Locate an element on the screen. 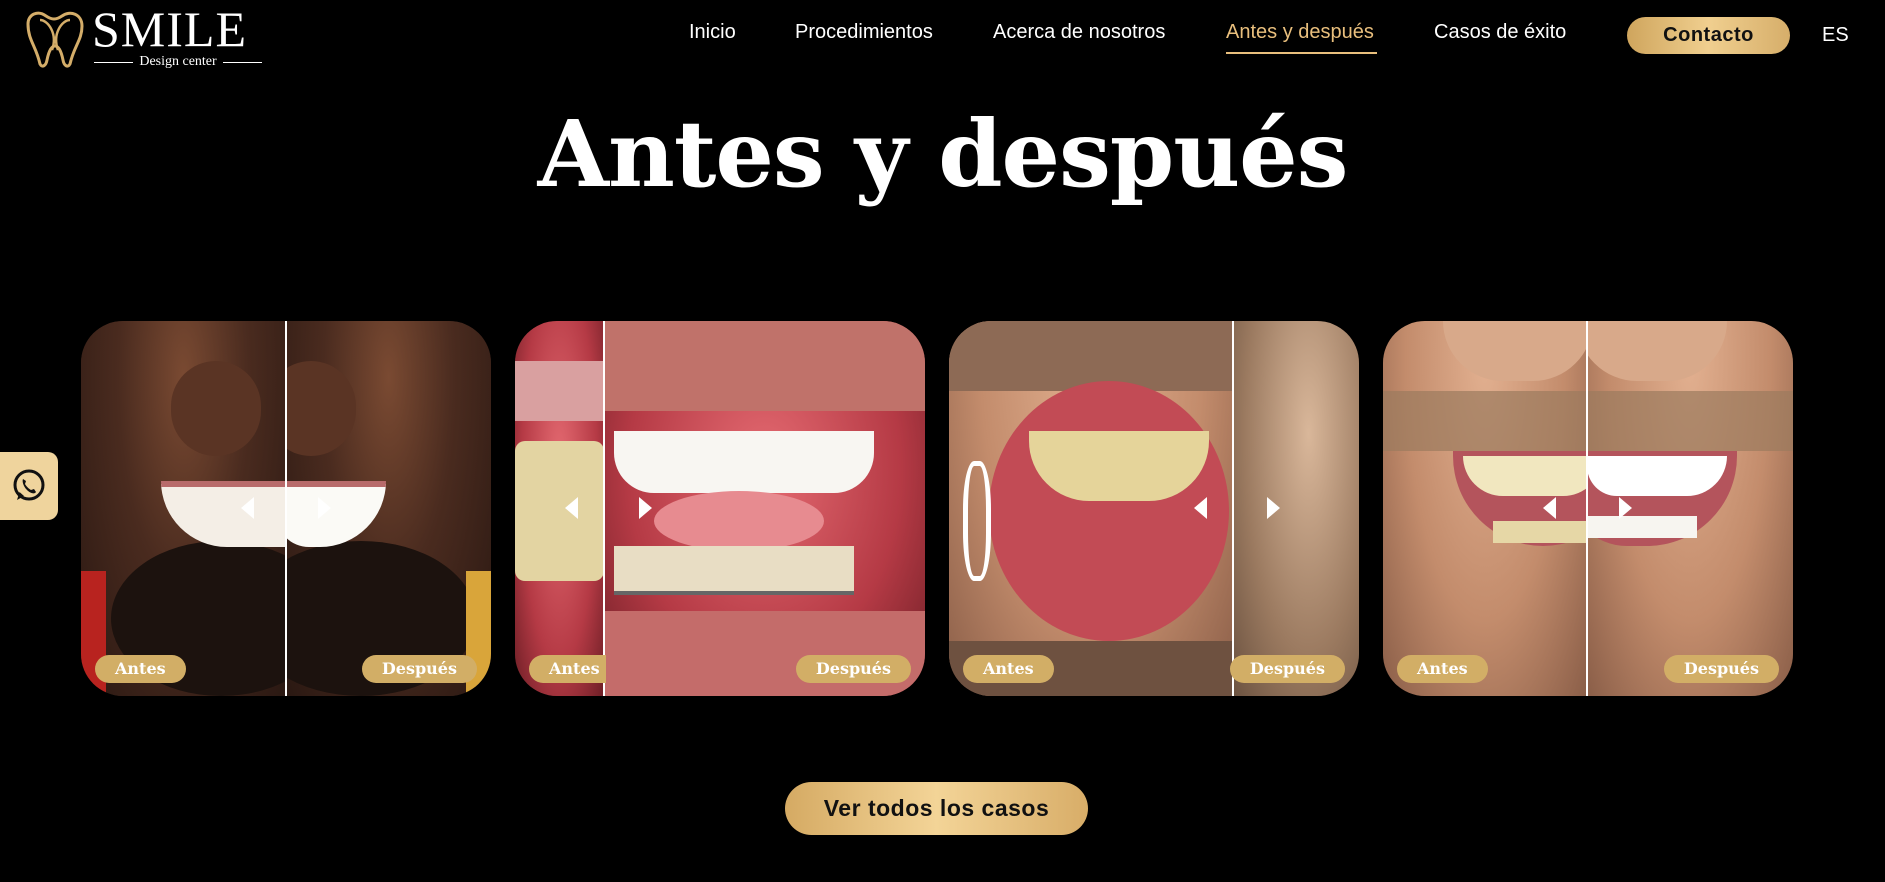 This screenshot has width=1885, height=882. contact-button: Contacto is located at coordinates (1708, 35).